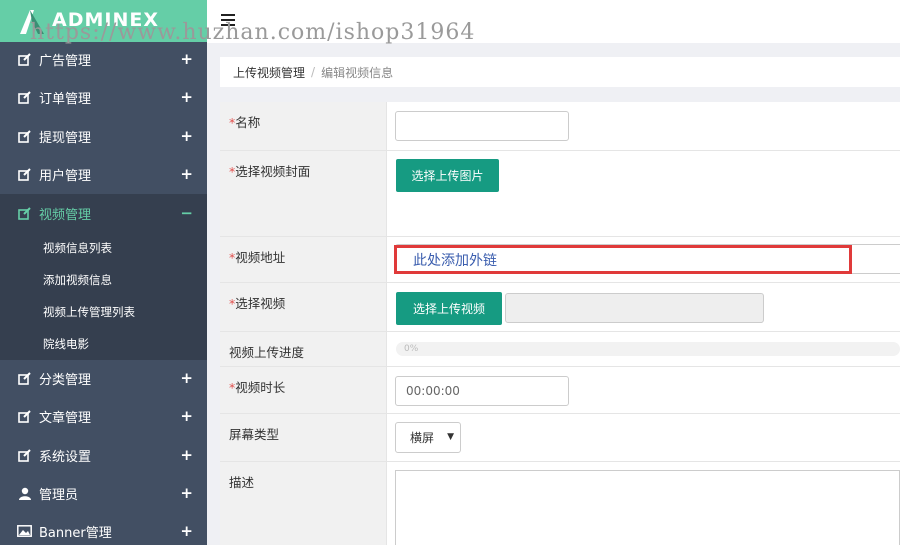  What do you see at coordinates (66, 344) in the screenshot?
I see `subitem-label: 院线电影` at bounding box center [66, 344].